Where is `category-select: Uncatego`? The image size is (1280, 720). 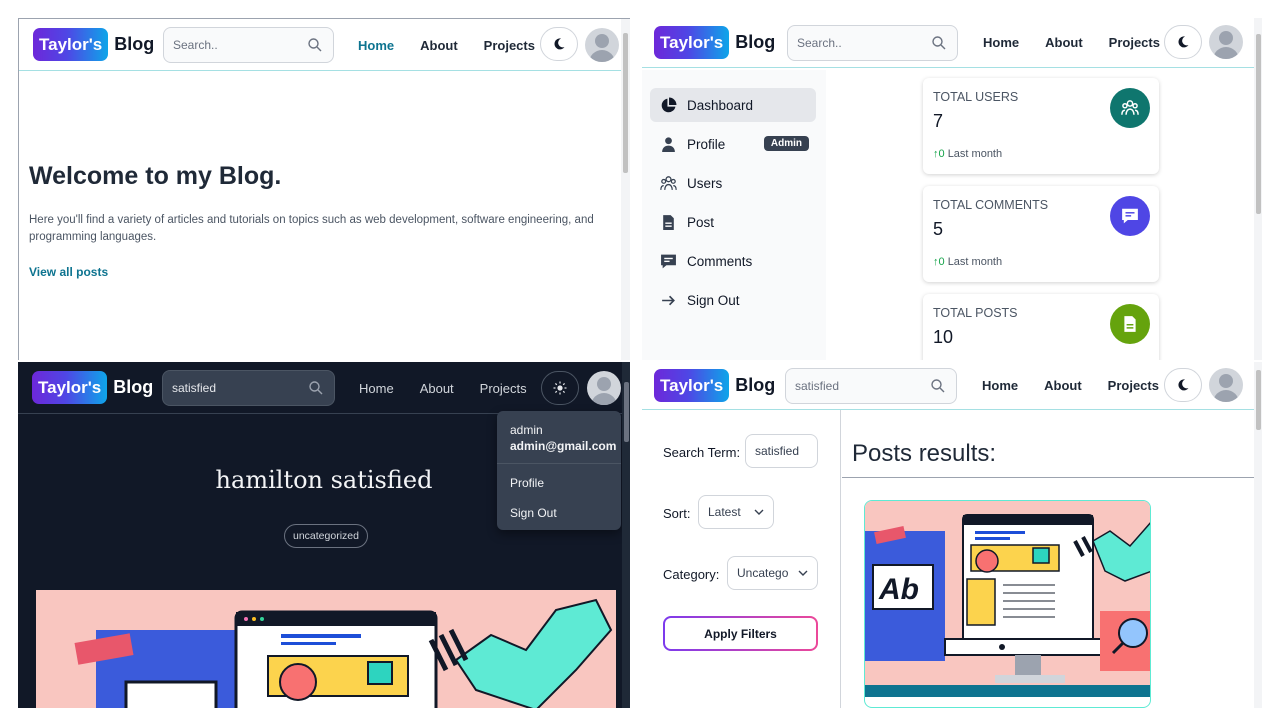 category-select: Uncatego is located at coordinates (772, 573).